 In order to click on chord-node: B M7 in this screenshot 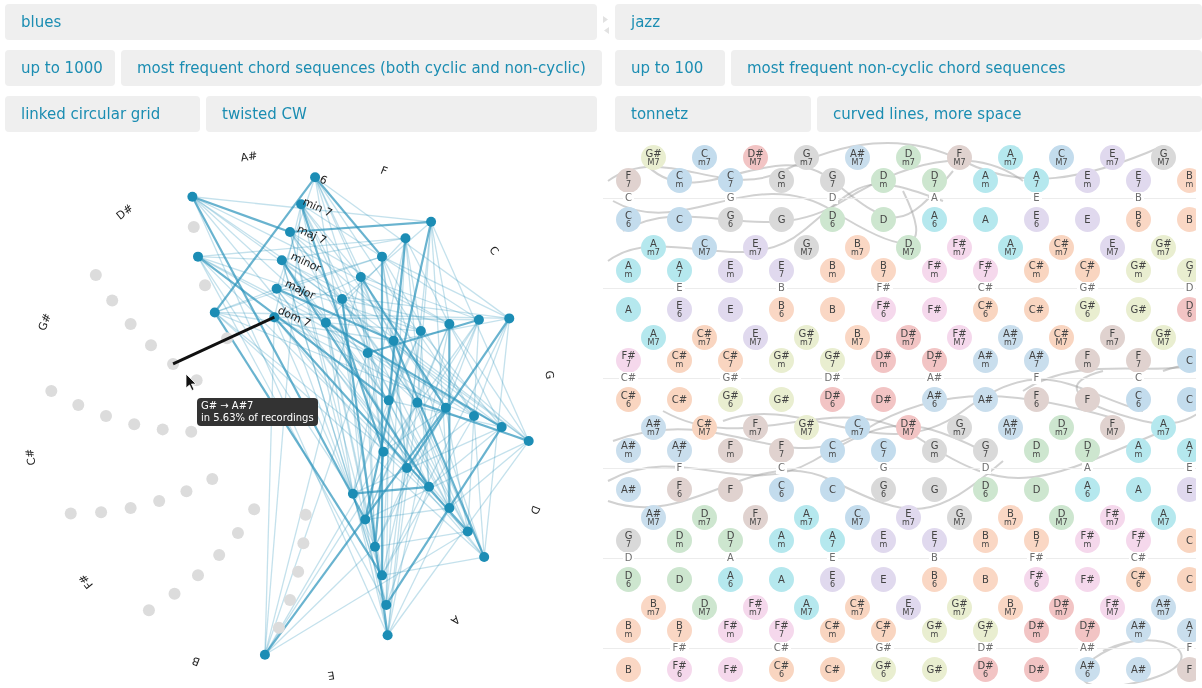, I will do `click(857, 337)`.